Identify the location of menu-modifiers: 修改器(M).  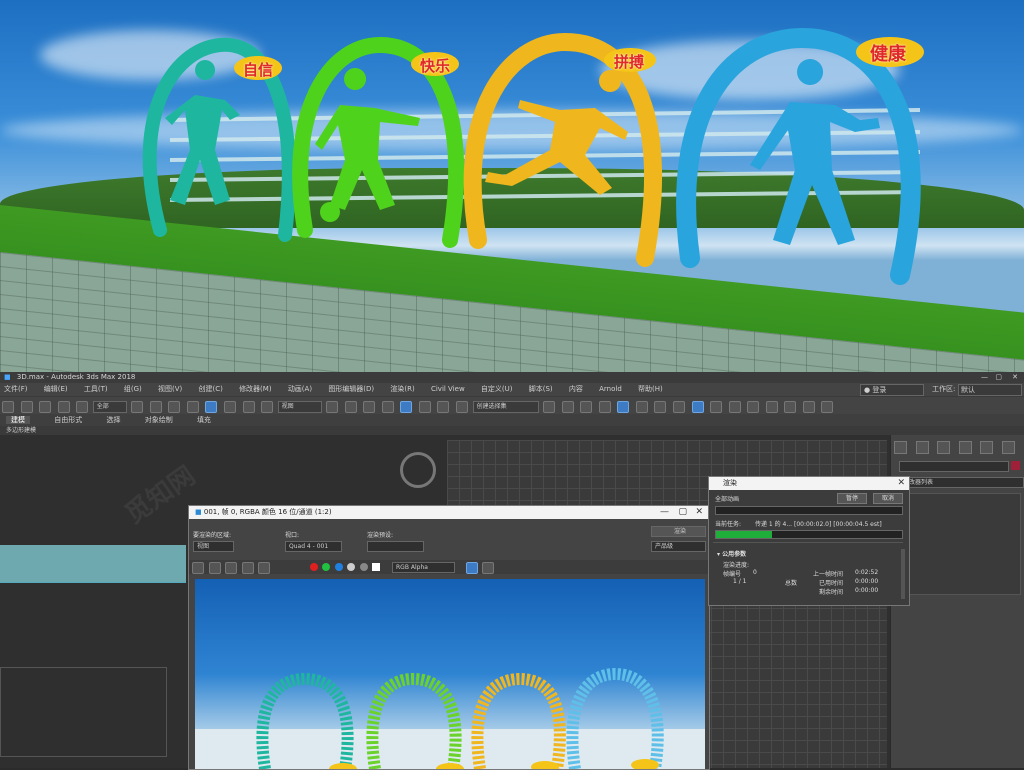
(255, 389).